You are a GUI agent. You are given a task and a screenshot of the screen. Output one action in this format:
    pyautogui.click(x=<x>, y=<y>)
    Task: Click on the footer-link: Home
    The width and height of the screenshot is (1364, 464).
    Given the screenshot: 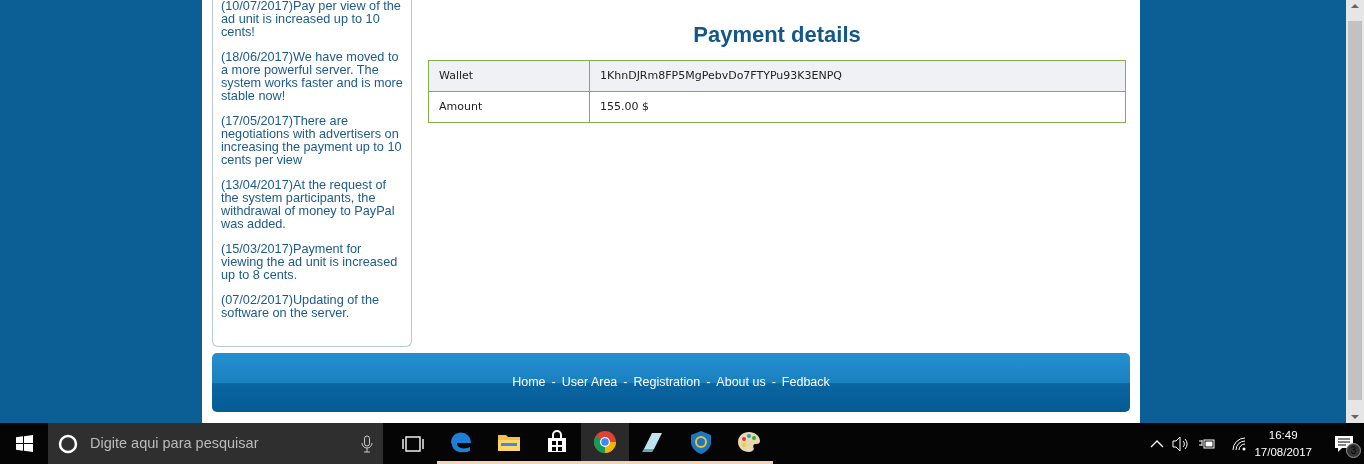 What is the action you would take?
    pyautogui.click(x=529, y=382)
    